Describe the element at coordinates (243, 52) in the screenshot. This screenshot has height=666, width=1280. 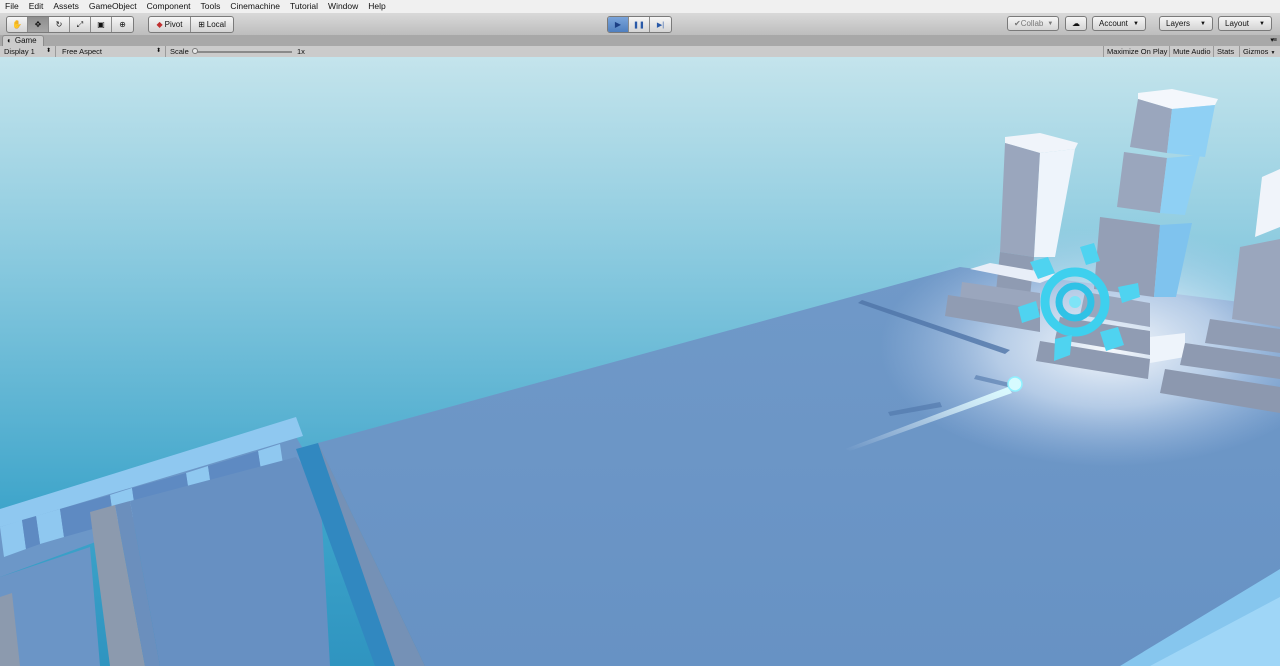
I see `scale-slider-track` at that location.